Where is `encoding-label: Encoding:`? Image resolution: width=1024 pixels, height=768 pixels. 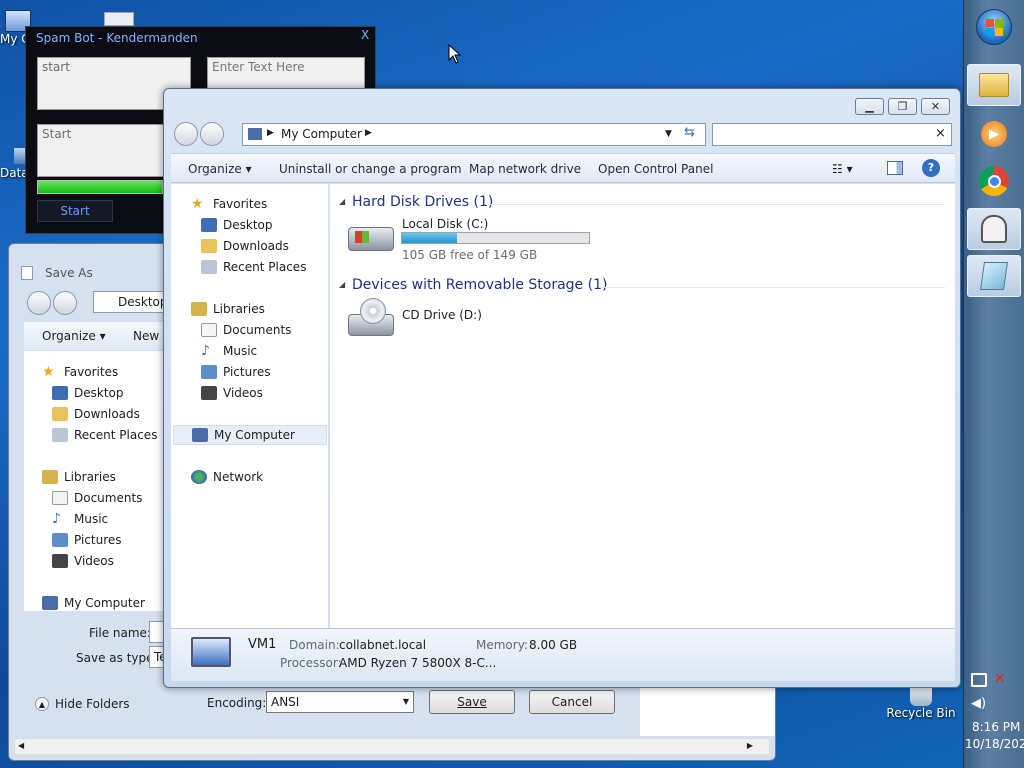 encoding-label: Encoding: is located at coordinates (237, 703).